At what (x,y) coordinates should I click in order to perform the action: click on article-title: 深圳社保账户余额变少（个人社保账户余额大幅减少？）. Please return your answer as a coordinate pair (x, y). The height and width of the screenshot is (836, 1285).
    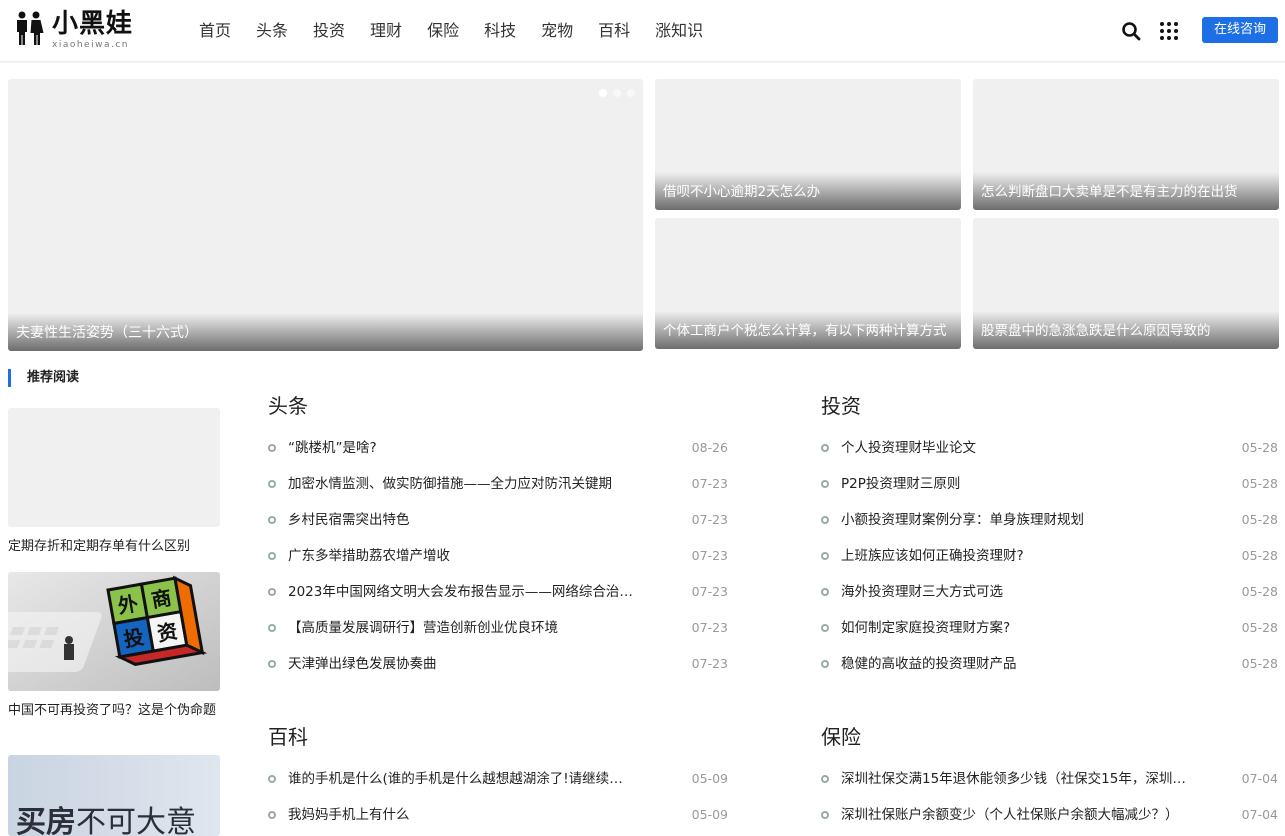
    Looking at the image, I should click on (1010, 815).